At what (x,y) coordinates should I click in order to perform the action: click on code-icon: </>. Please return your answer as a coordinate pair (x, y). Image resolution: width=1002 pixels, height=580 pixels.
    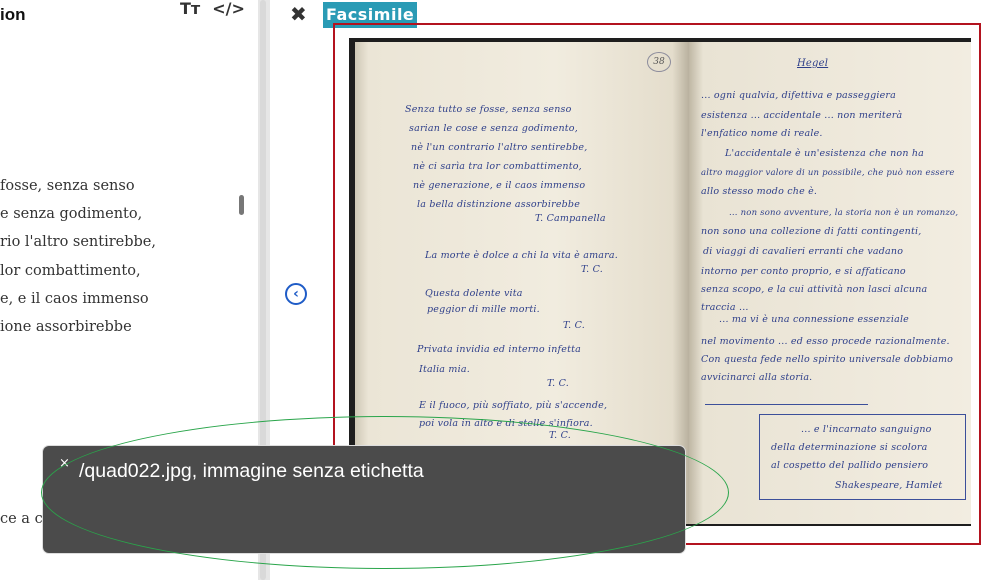
    Looking at the image, I should click on (228, 9).